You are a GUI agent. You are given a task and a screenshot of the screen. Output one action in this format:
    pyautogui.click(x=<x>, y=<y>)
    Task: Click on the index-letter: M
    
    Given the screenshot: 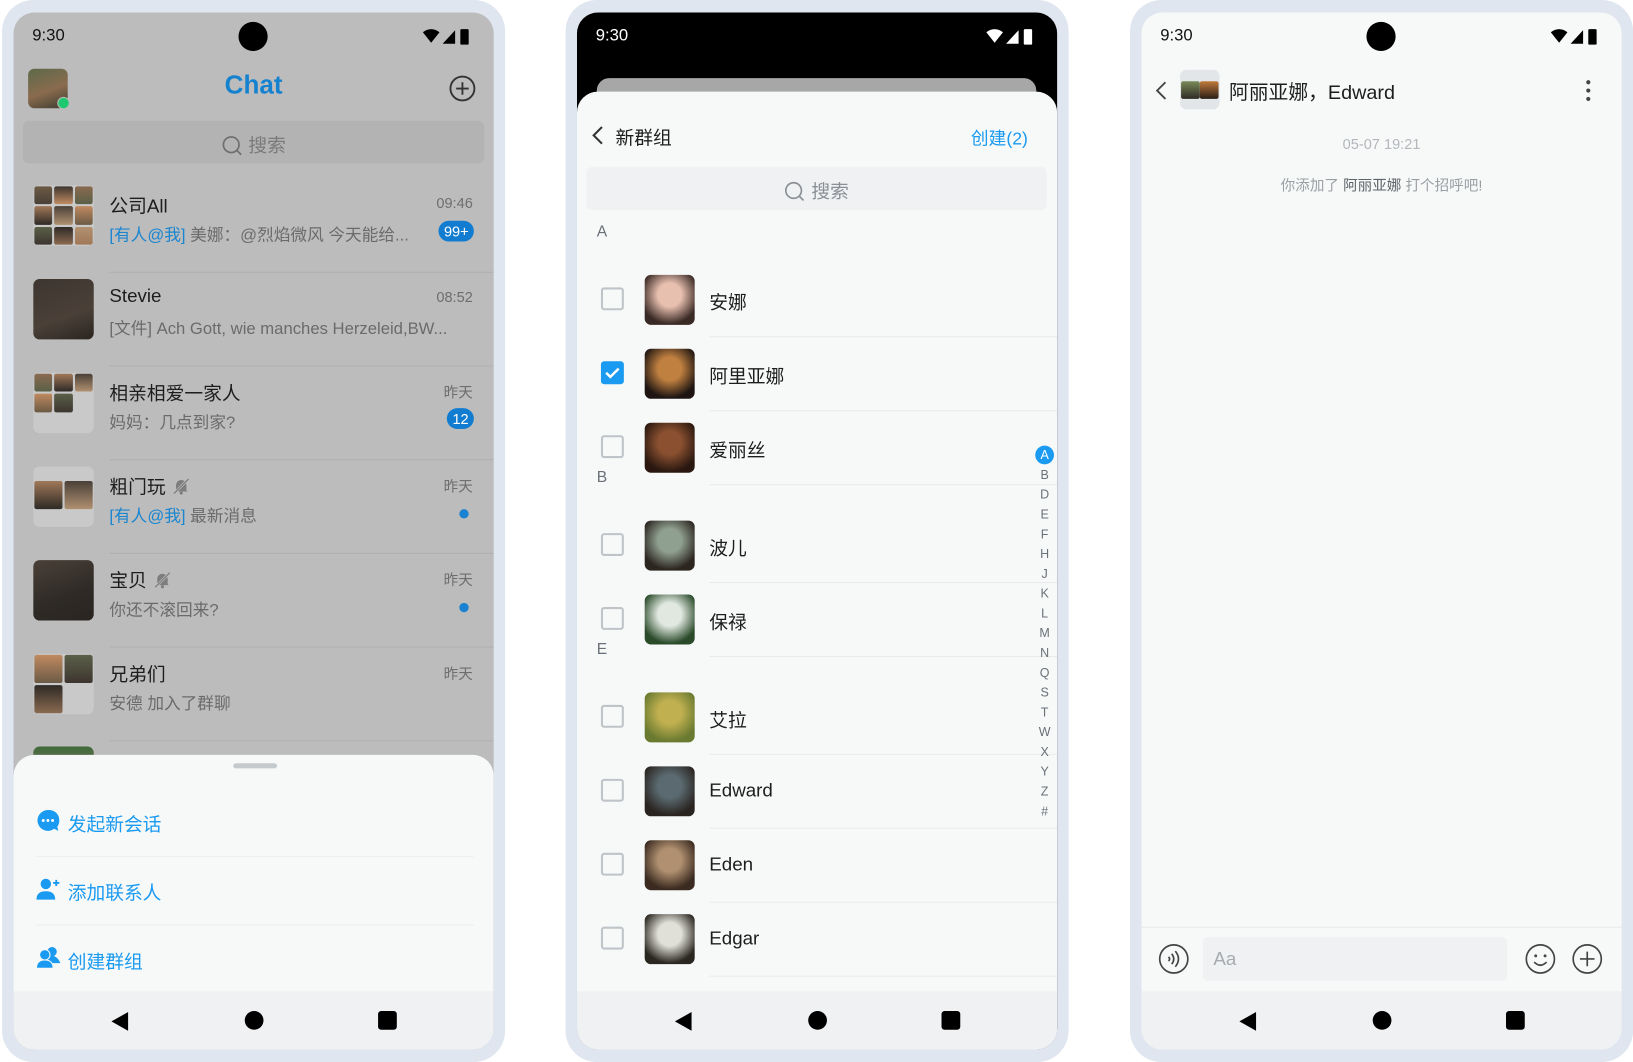 What is the action you would take?
    pyautogui.click(x=1044, y=634)
    